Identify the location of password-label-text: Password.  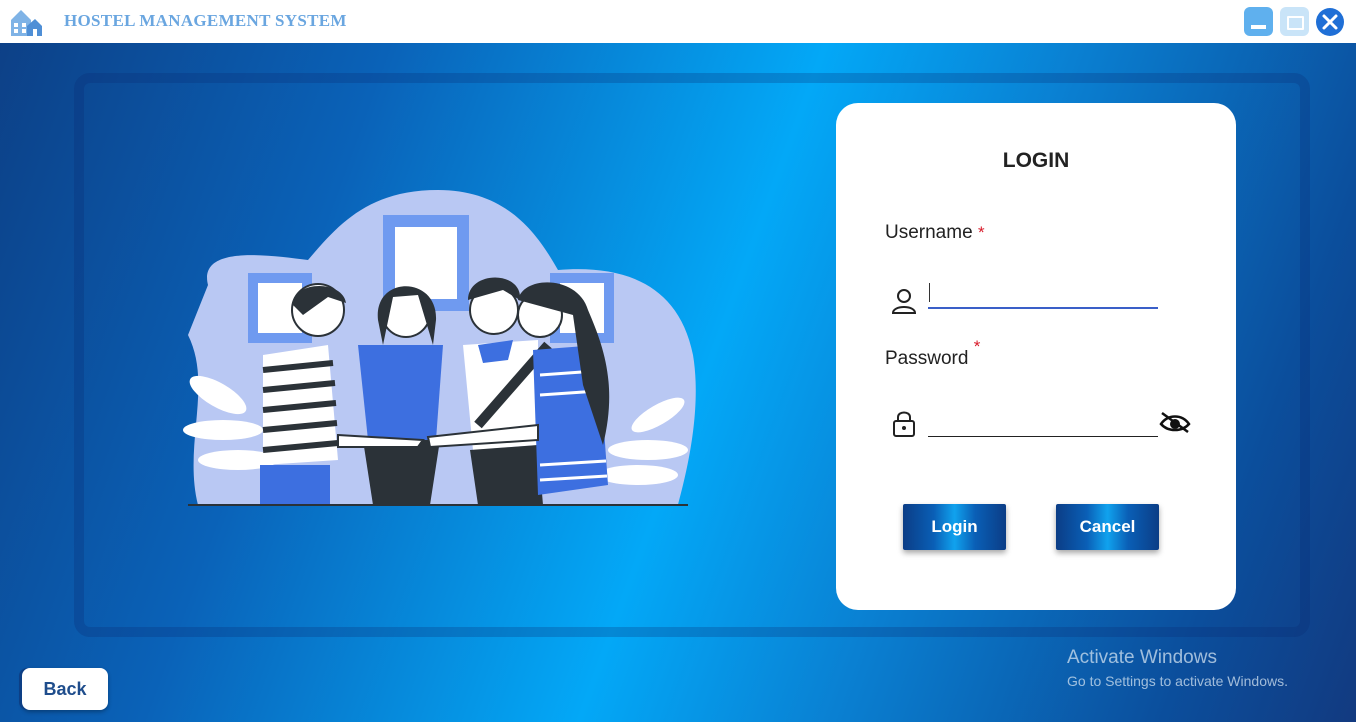
(927, 358).